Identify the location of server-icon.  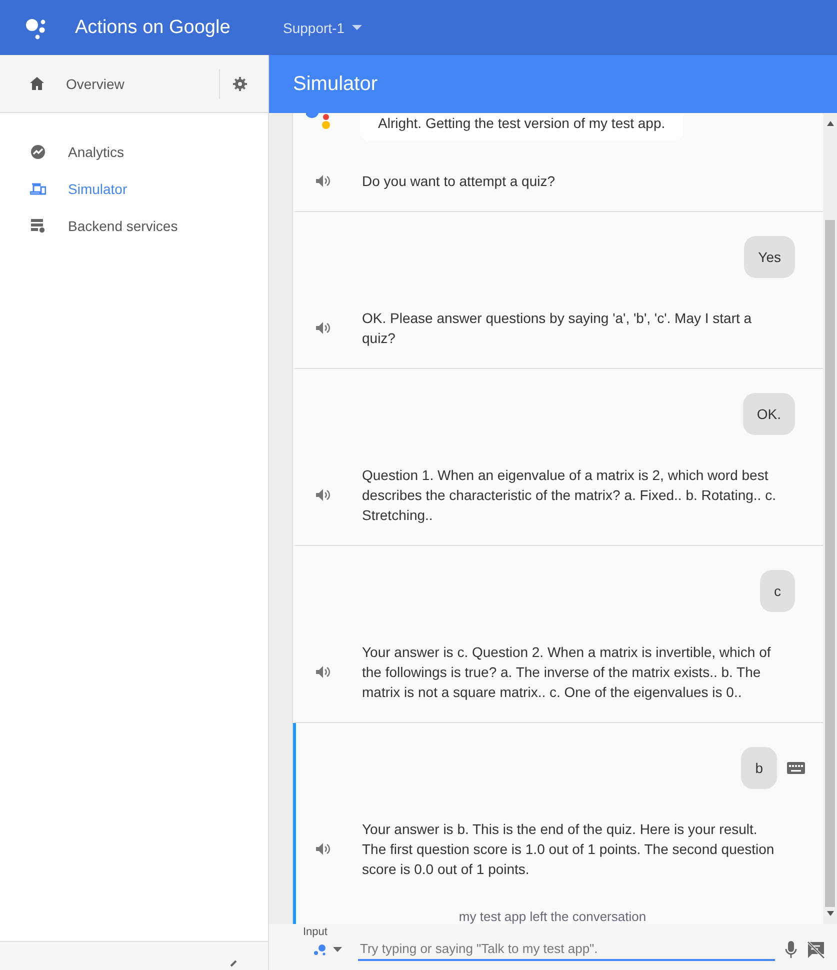
(38, 225).